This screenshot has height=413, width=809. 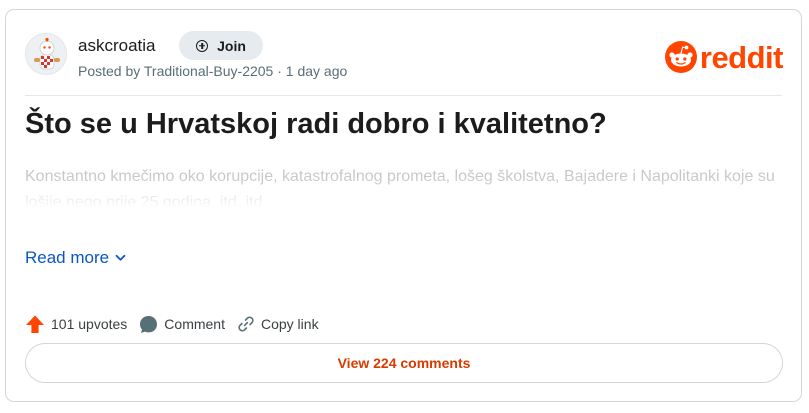 I want to click on join-button: Join, so click(x=221, y=45).